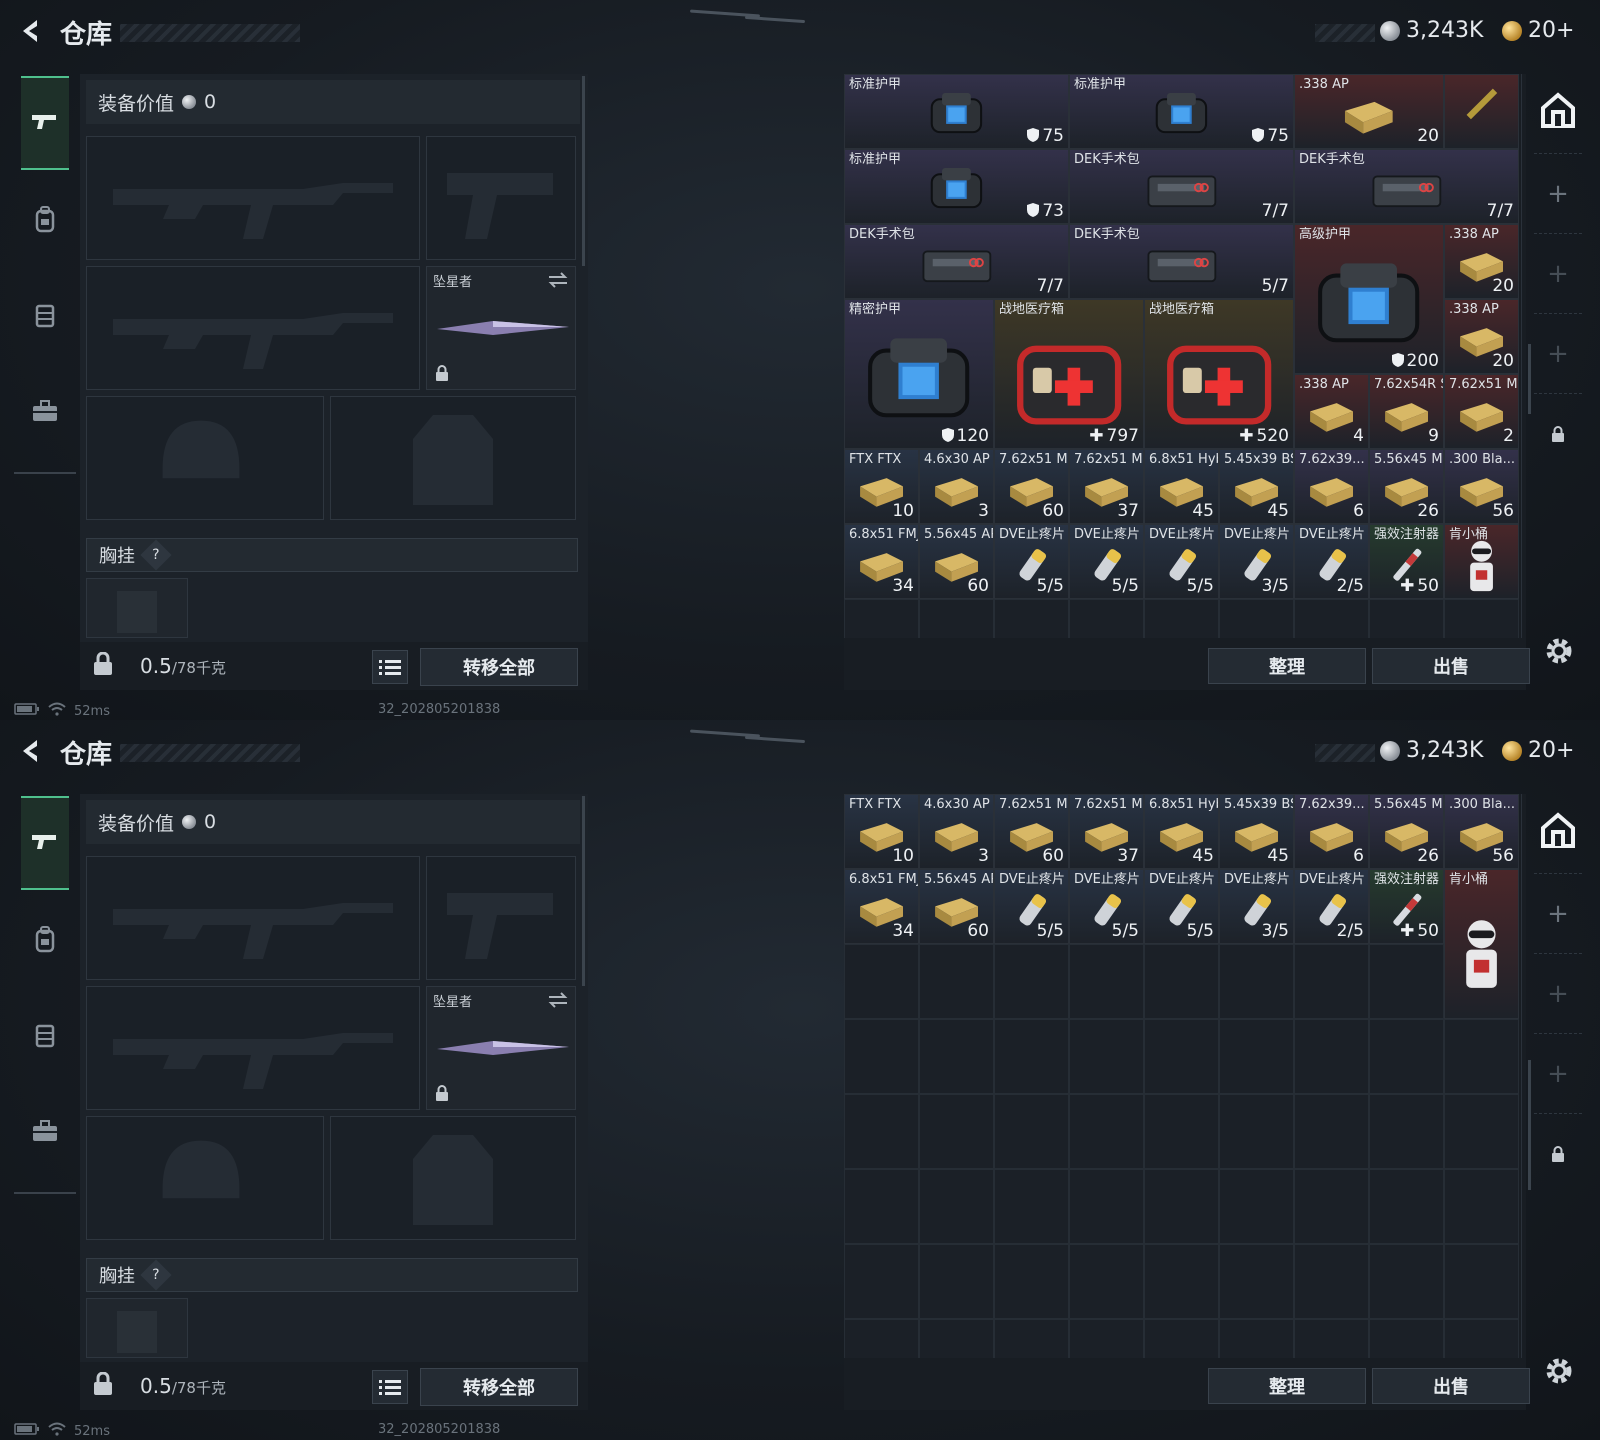 The width and height of the screenshot is (1600, 1440). I want to click on inventory-item: 精密护甲 120, so click(919, 374).